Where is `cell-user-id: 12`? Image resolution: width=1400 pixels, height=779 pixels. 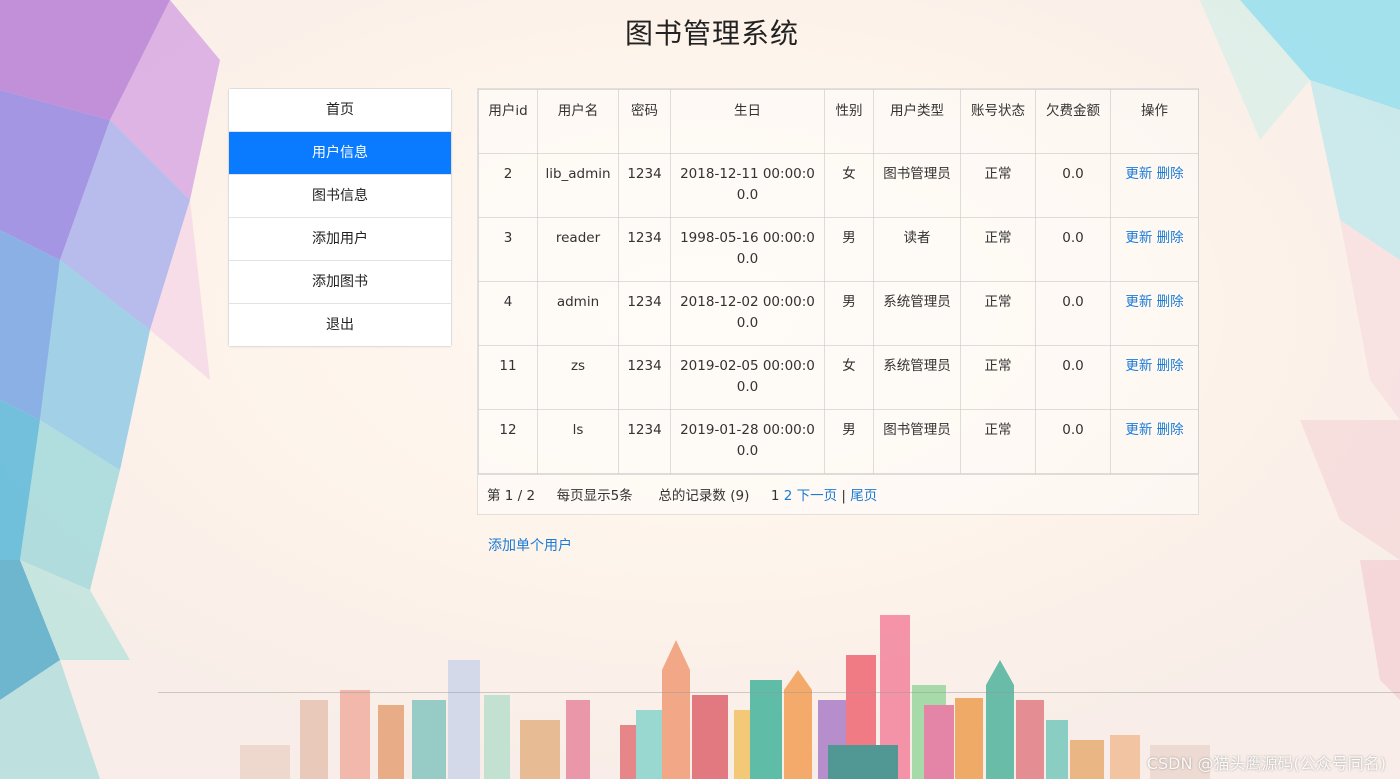 cell-user-id: 12 is located at coordinates (508, 441).